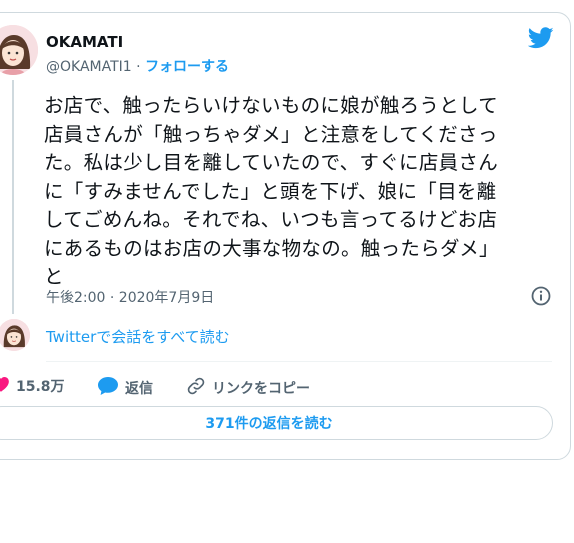  Describe the element at coordinates (138, 336) in the screenshot. I see `read-conversation-link: Twitterで会話をすべて読む` at that location.